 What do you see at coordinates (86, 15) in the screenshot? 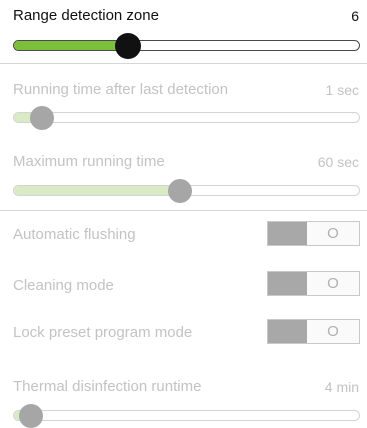
I see `range-detection-label: Range detection zone` at bounding box center [86, 15].